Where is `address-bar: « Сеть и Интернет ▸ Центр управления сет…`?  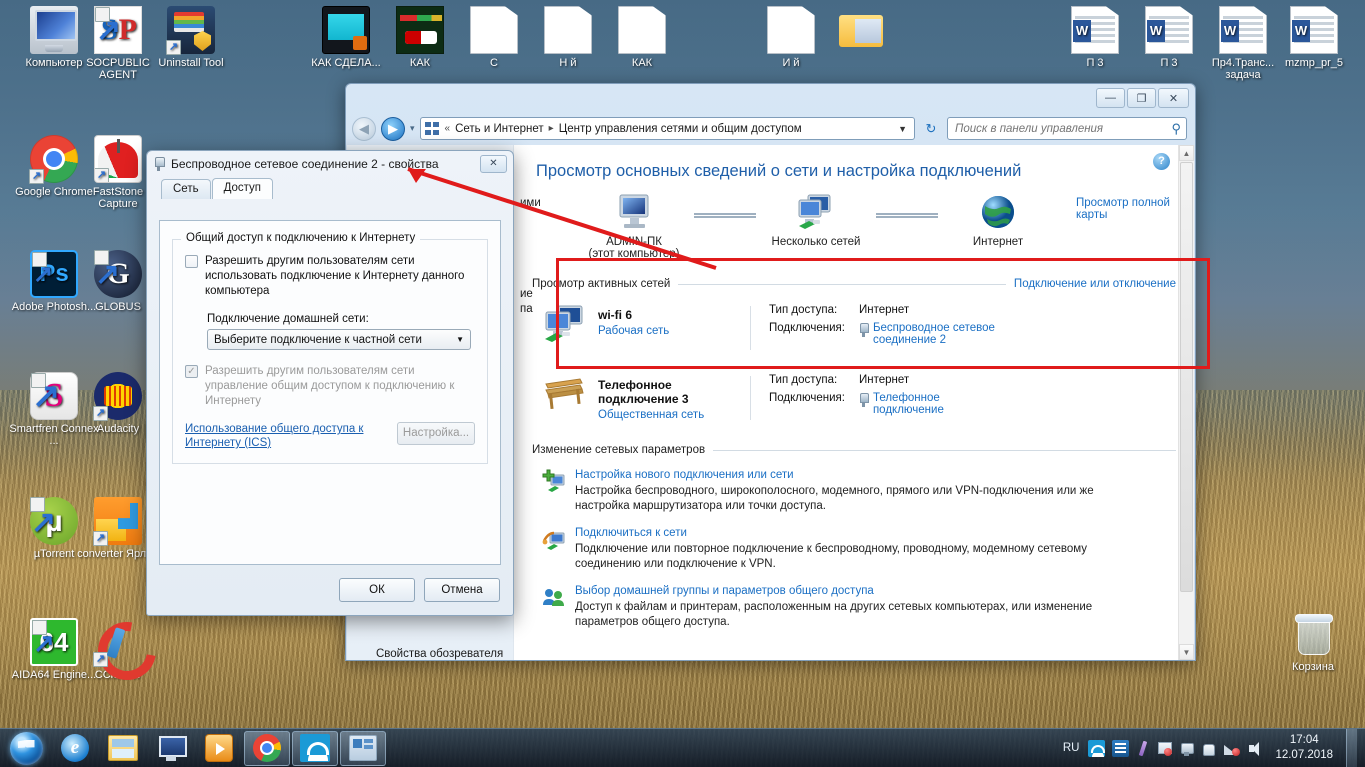
address-bar: « Сеть и Интернет ▸ Центр управления сет… is located at coordinates (667, 128).